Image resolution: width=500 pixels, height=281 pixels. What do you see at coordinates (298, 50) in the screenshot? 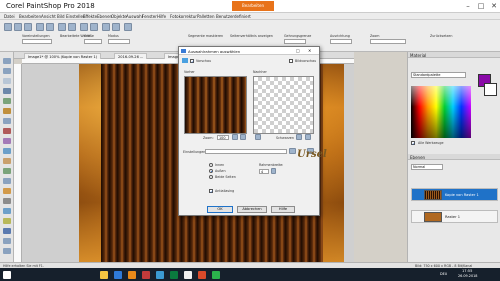
I see `dialog-maximize-button: □` at bounding box center [298, 50].